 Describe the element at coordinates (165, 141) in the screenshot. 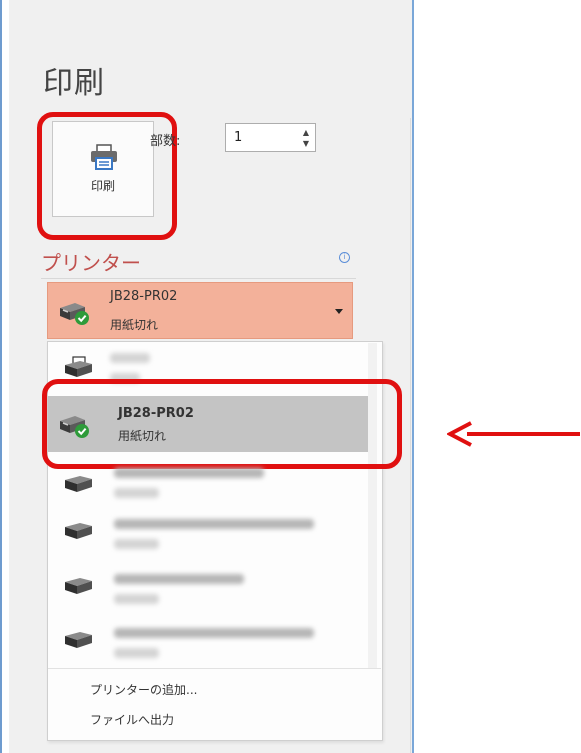

I see `copies-label: 部数:` at that location.